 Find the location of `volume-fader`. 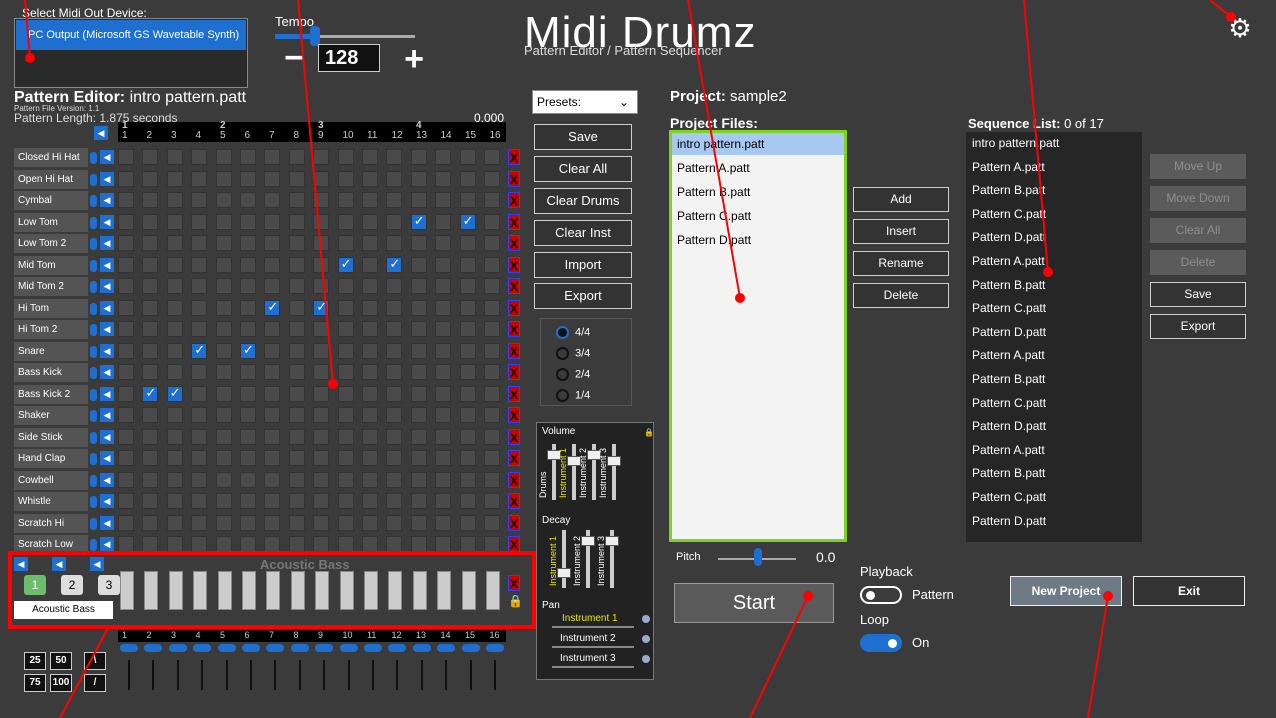

volume-fader is located at coordinates (574, 472).